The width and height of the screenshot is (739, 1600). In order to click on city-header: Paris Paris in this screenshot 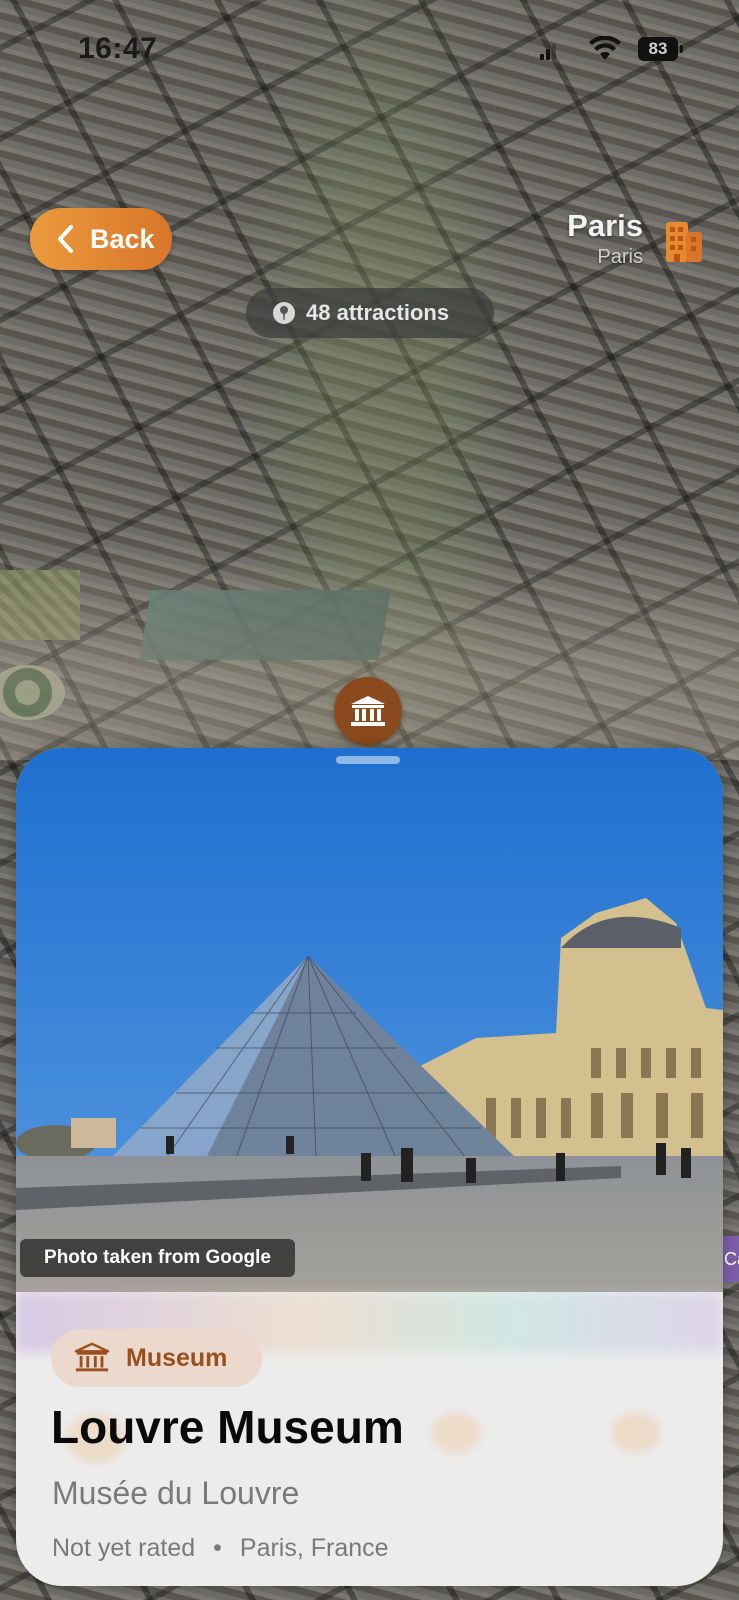, I will do `click(605, 239)`.